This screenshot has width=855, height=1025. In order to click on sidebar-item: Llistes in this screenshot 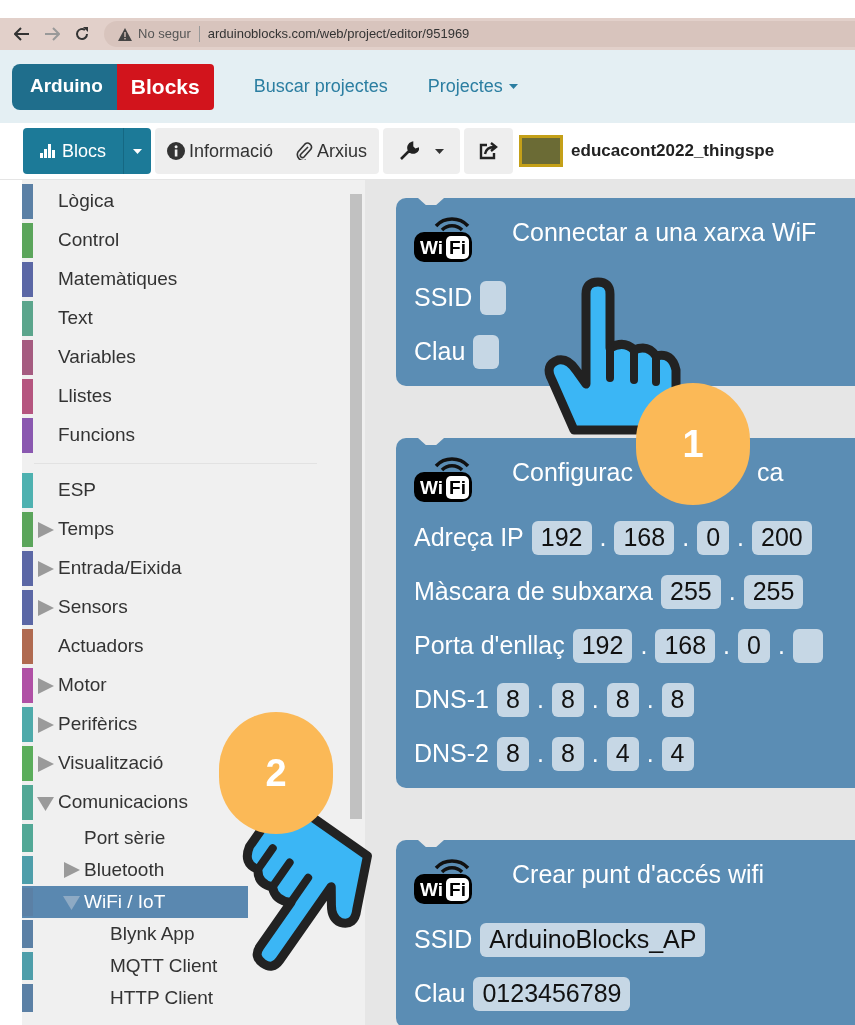, I will do `click(67, 396)`.